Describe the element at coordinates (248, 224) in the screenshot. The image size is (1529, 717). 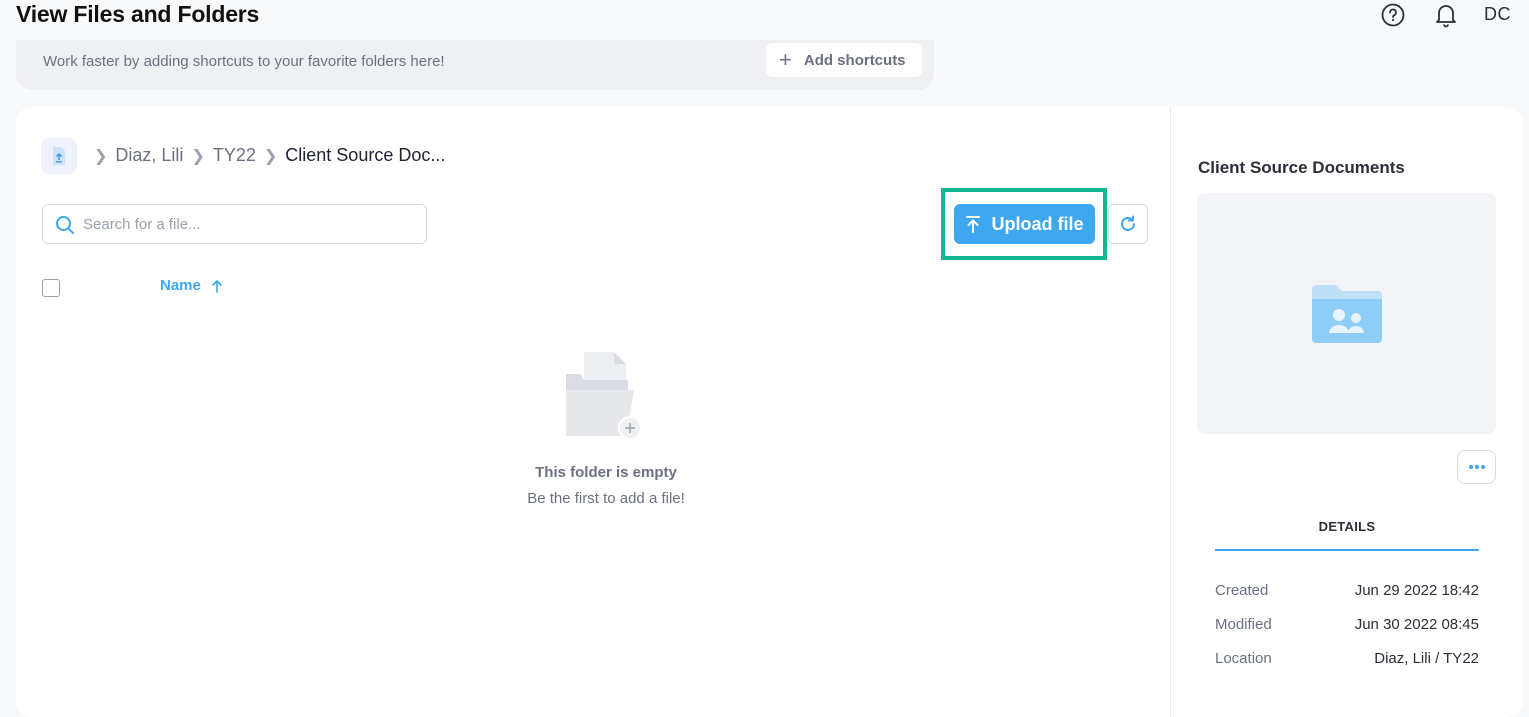
I see `search-input` at that location.